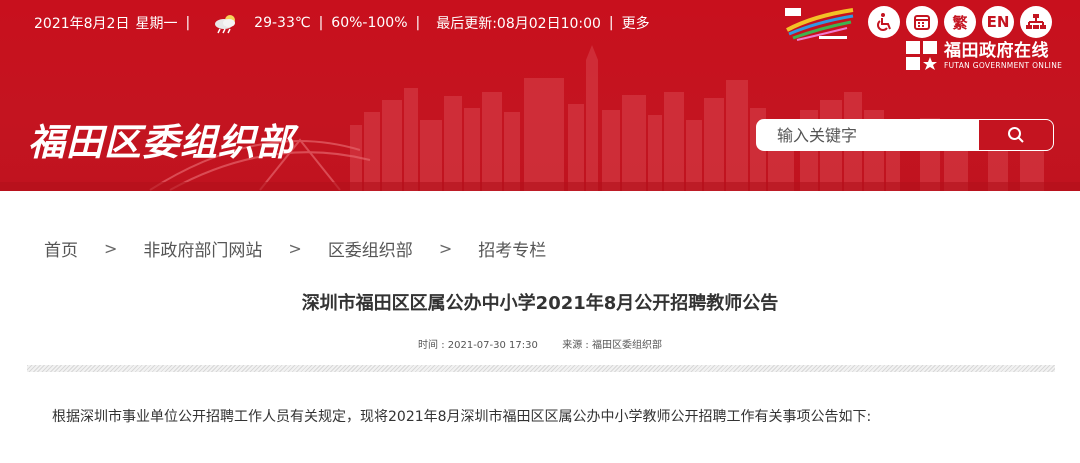  Describe the element at coordinates (156, 24) in the screenshot. I see `weekday-text: 星期一` at that location.